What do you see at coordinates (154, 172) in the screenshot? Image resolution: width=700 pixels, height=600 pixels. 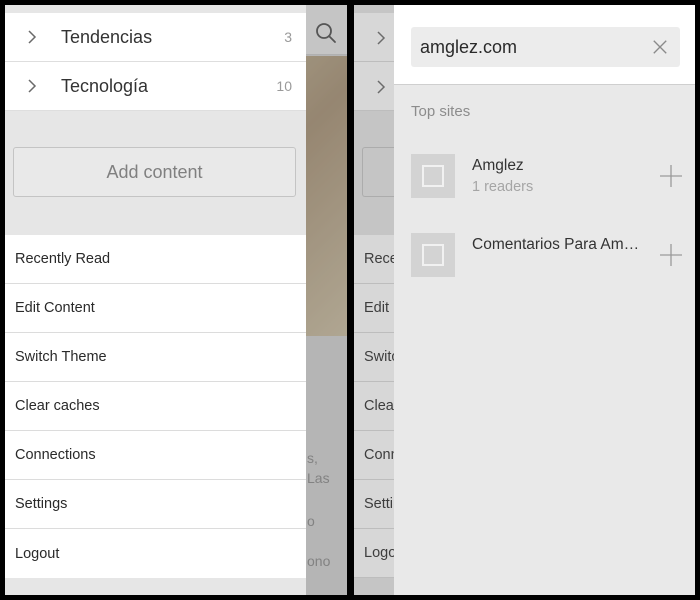 I see `add-content-button: Add content` at bounding box center [154, 172].